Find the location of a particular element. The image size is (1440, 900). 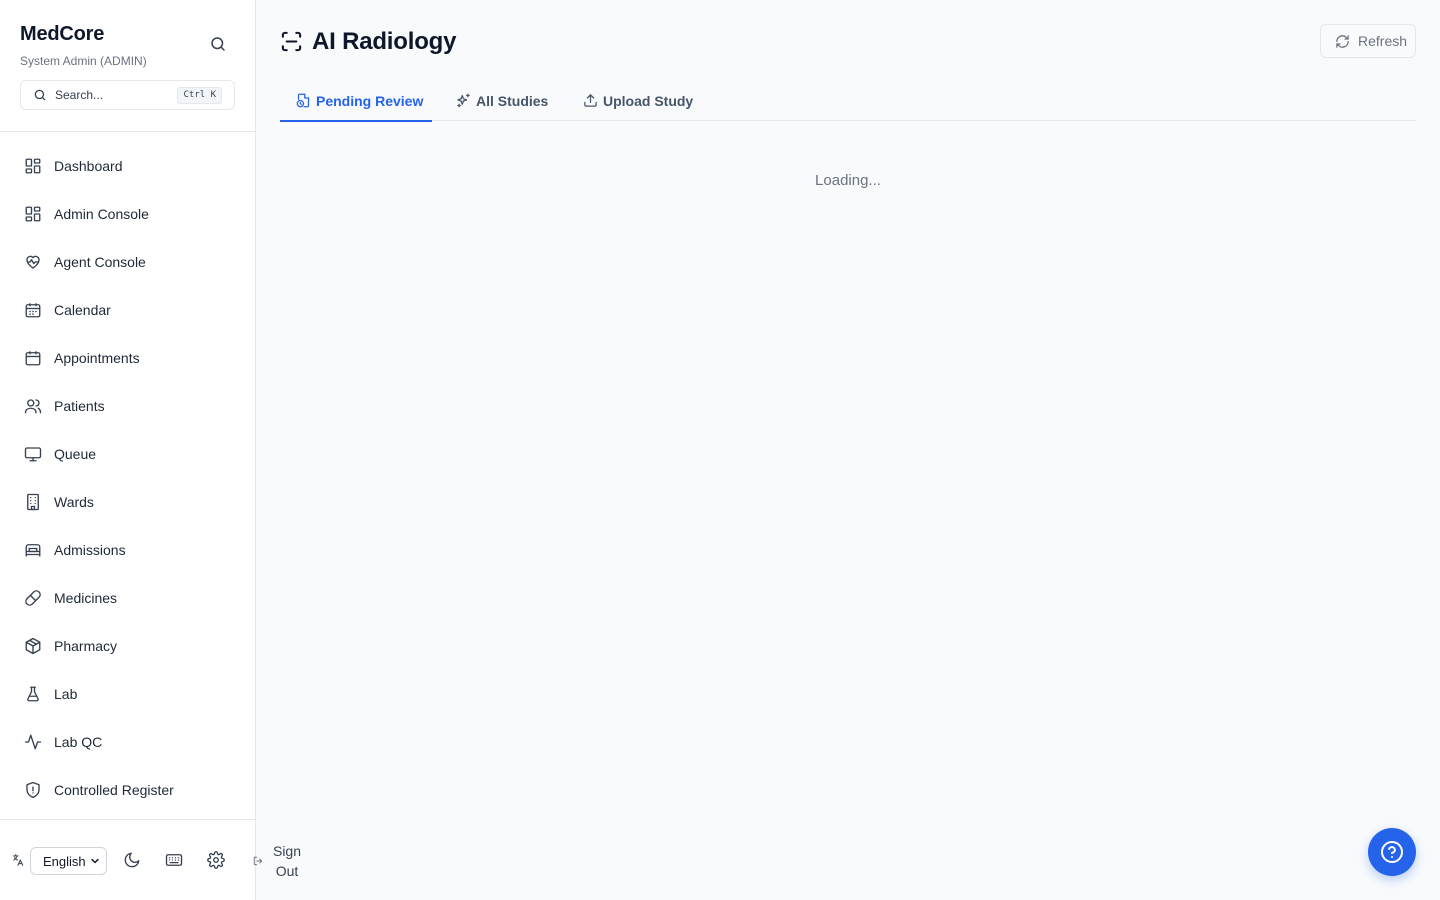

language-select: English is located at coordinates (68, 861).